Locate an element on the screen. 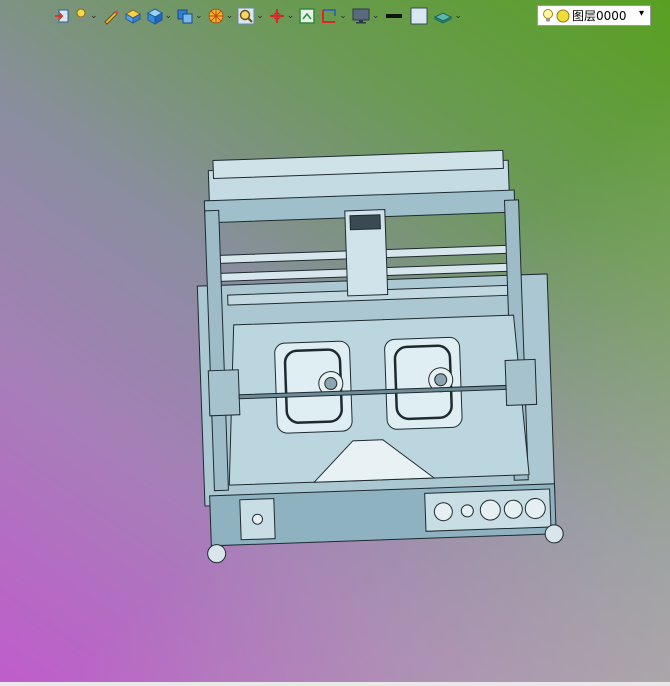 The image size is (670, 686). light-pointer-button: ⌄ is located at coordinates (86, 16).